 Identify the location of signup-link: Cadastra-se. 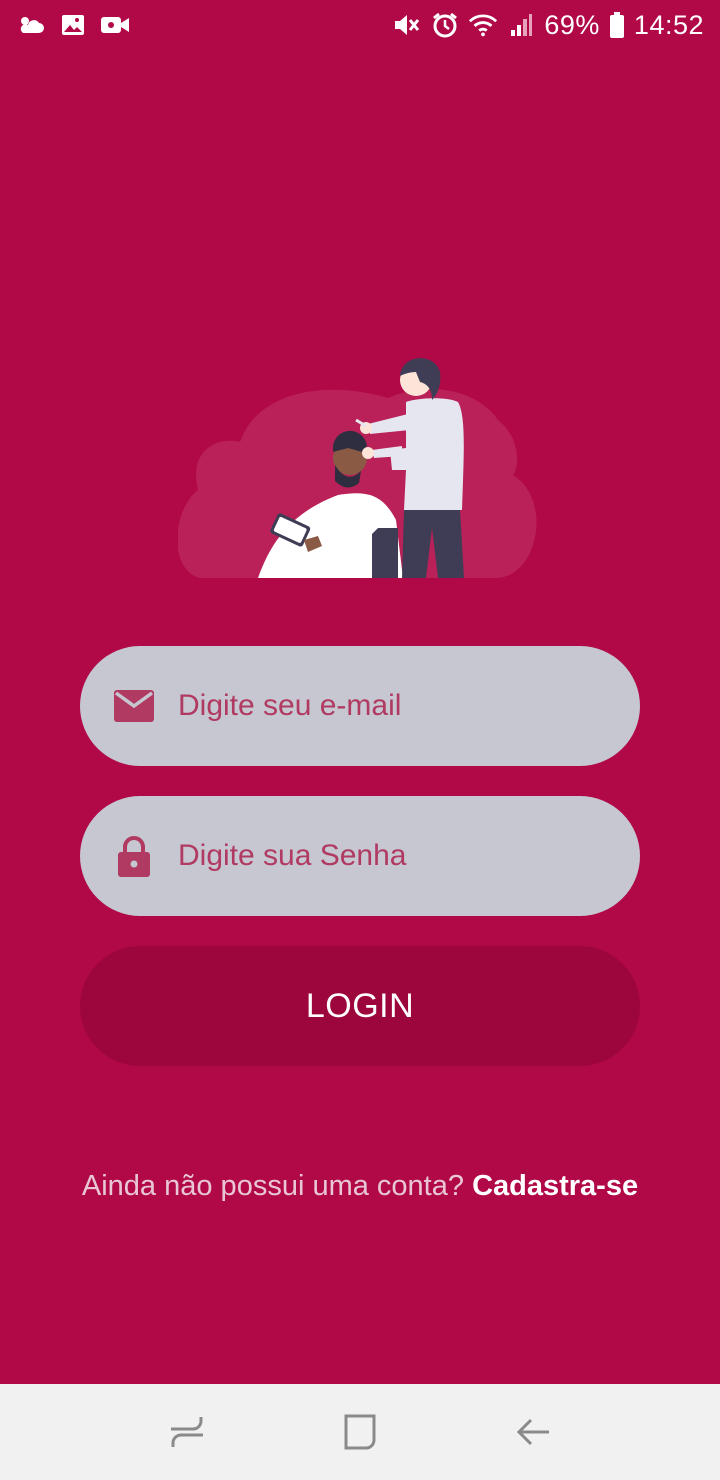
(555, 1186).